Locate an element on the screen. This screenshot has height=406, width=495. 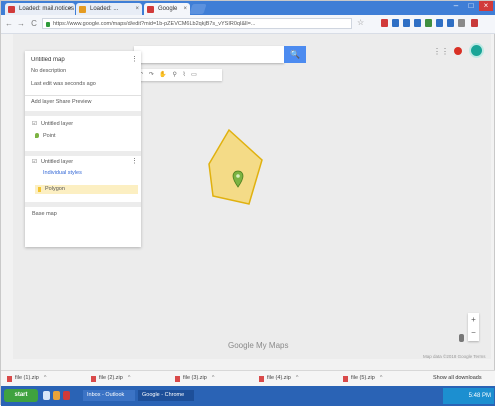
download-label: file (4).zip is located at coordinates (279, 378).